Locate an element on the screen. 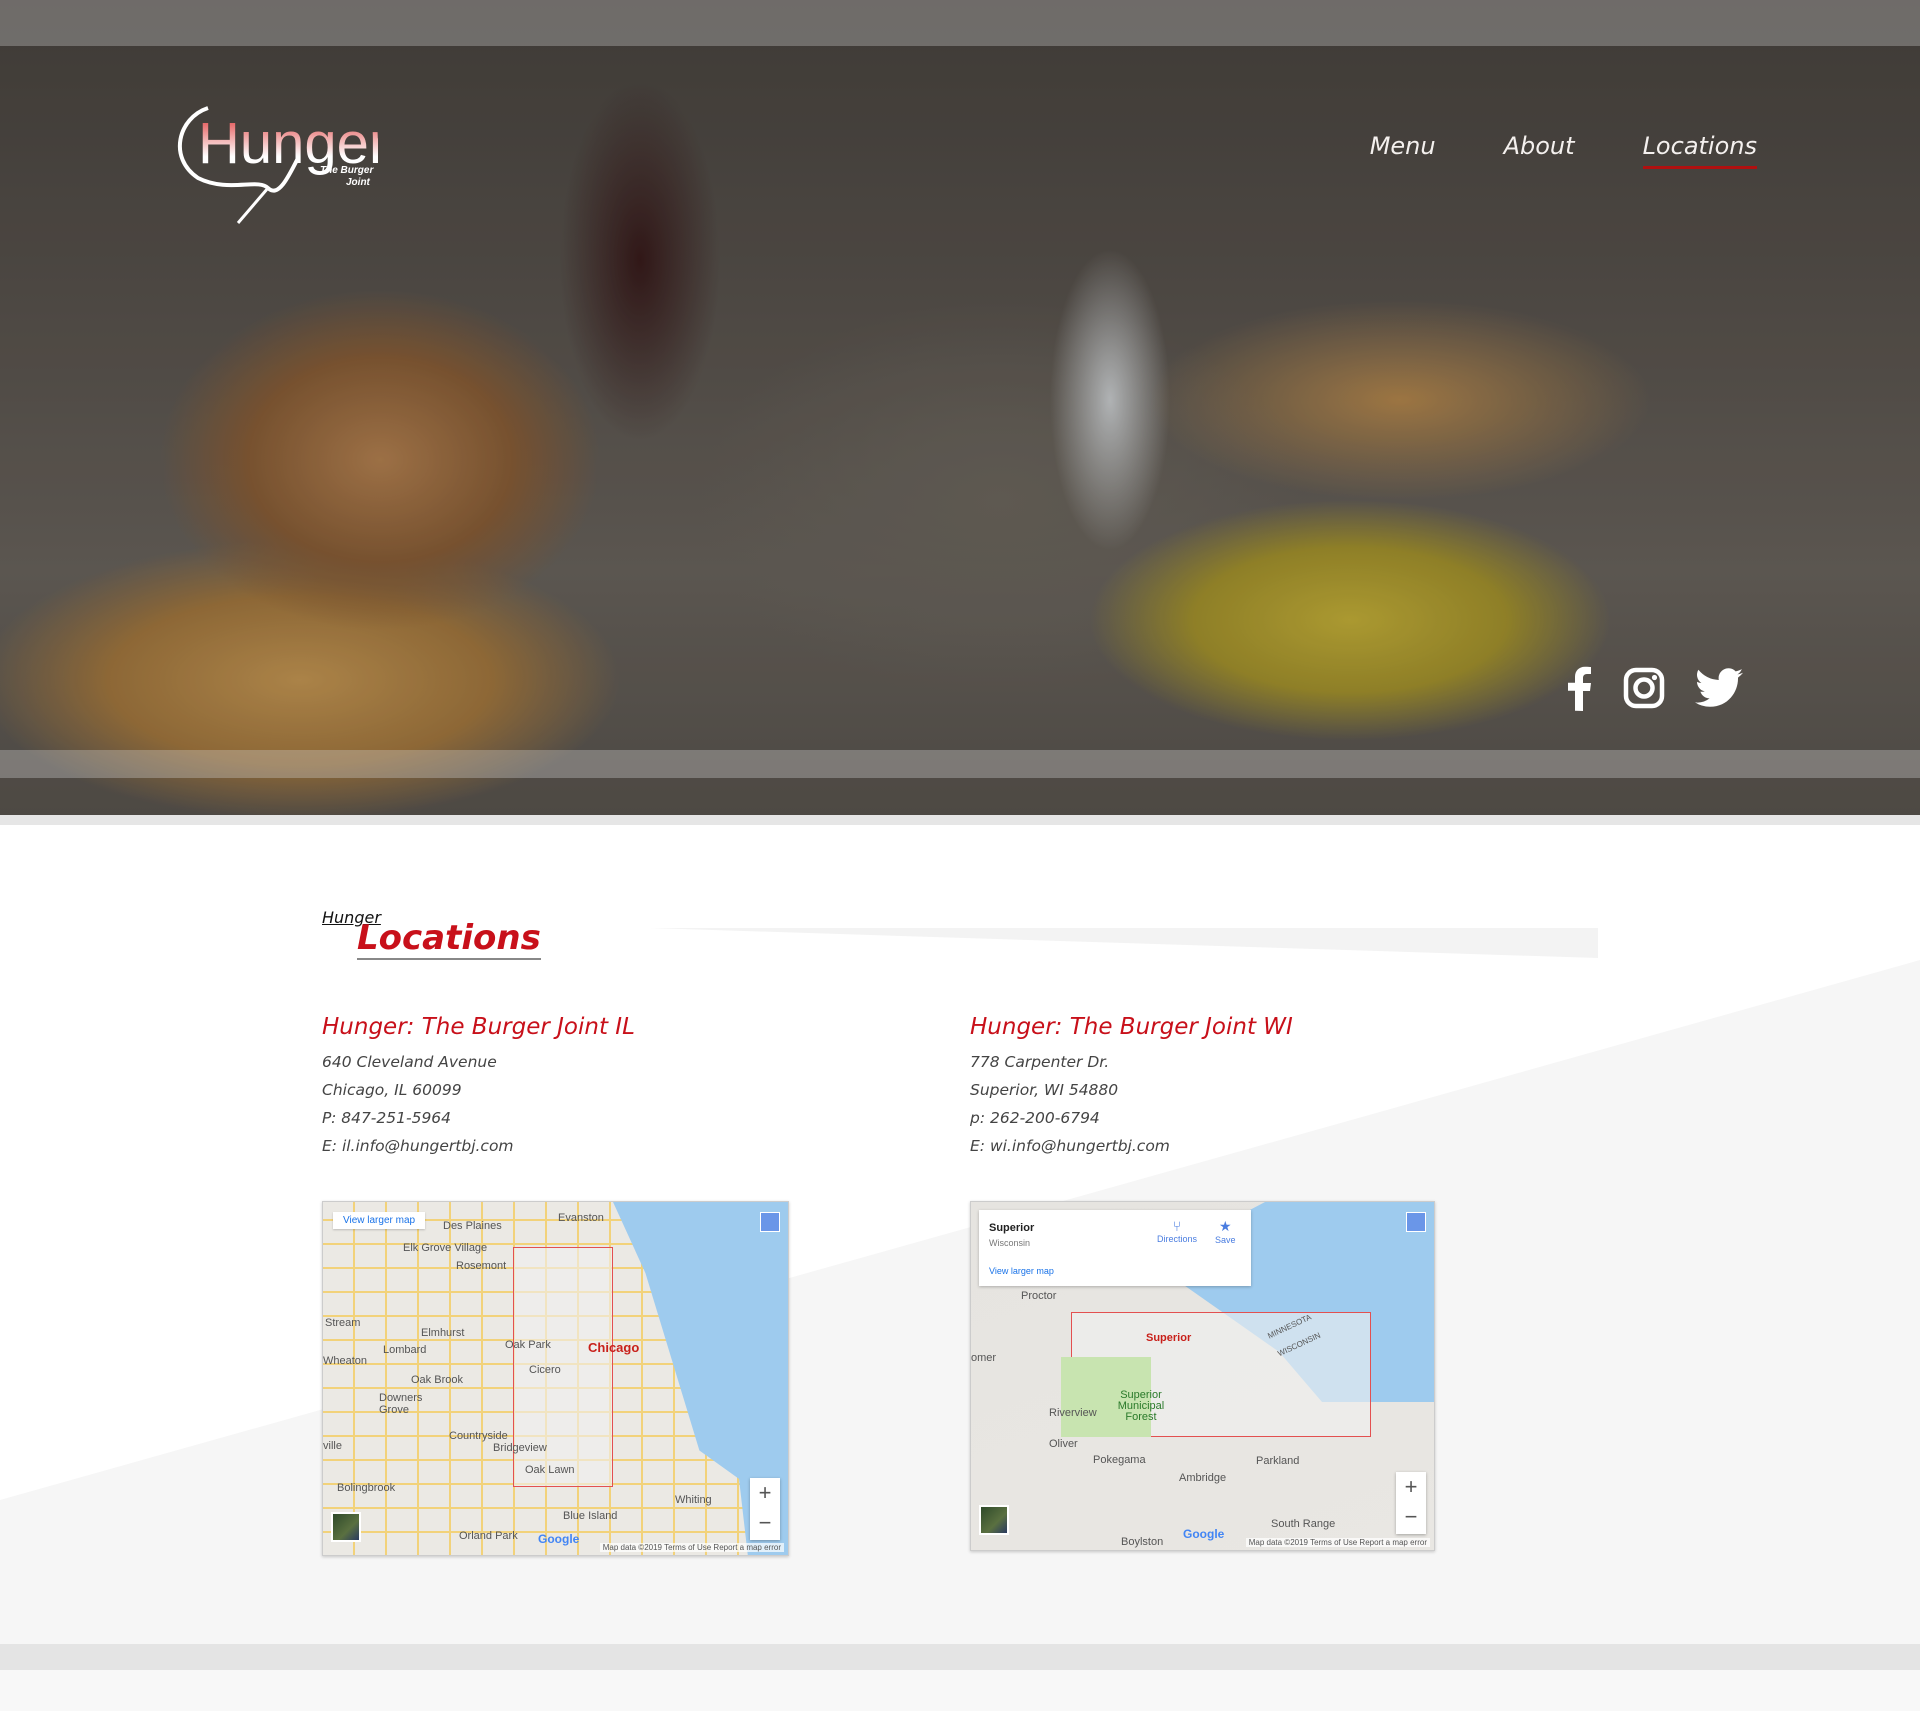 This screenshot has width=1920, height=1711. location-city: Chicago, IL 60099 is located at coordinates (392, 1090).